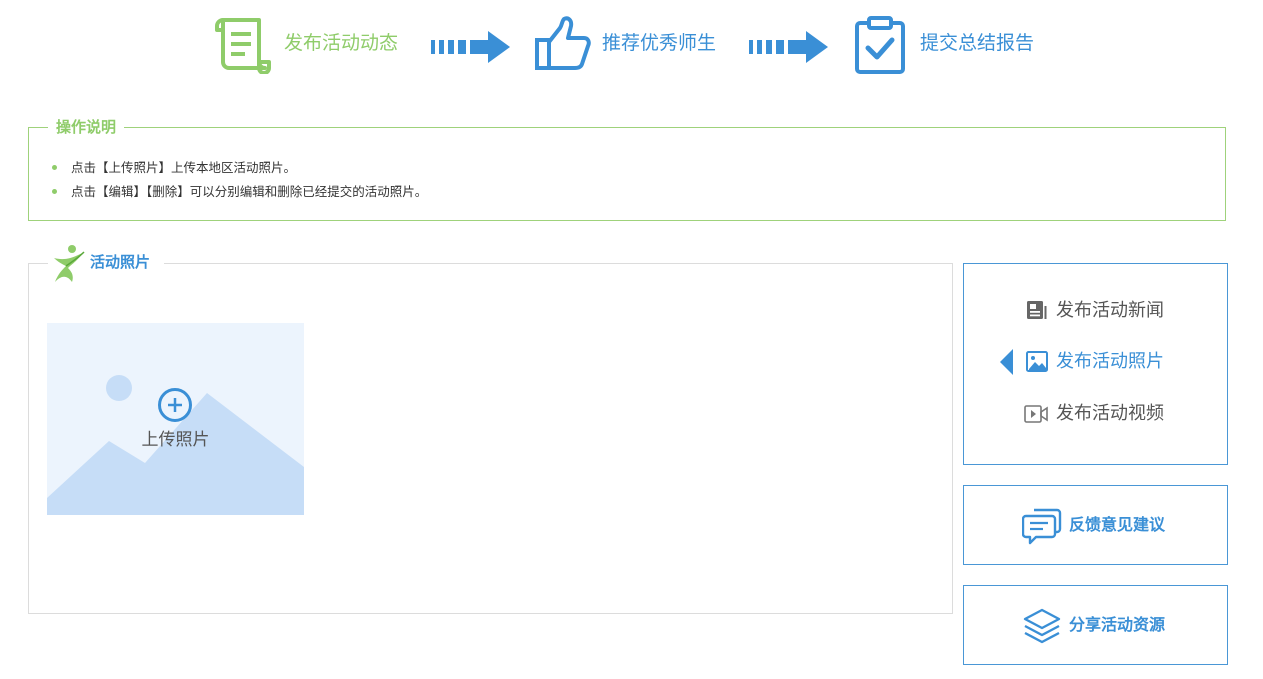 The width and height of the screenshot is (1263, 679). I want to click on menu-item-photos: 发布活动照片, so click(1110, 362).